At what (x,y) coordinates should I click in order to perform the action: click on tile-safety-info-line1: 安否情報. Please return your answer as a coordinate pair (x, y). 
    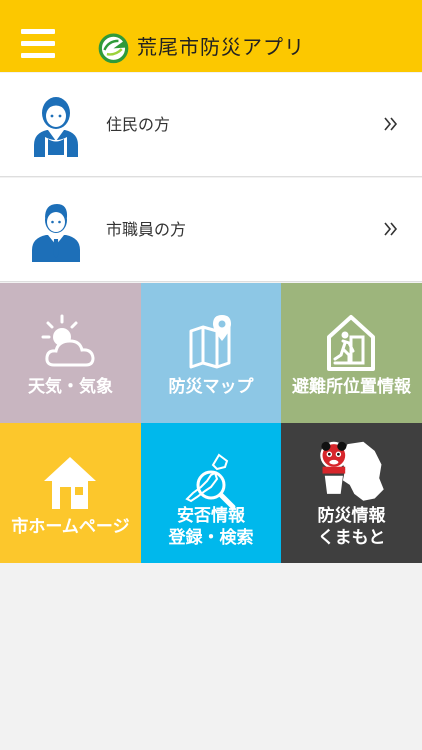
    Looking at the image, I should click on (211, 516).